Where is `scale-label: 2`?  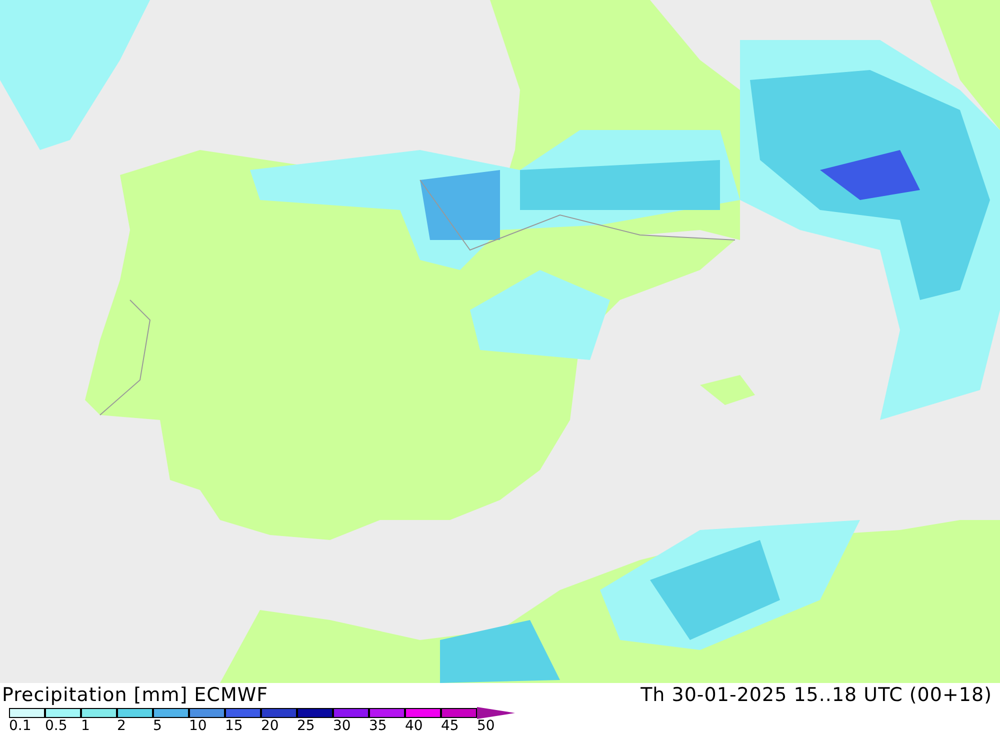
scale-label: 2 is located at coordinates (121, 726).